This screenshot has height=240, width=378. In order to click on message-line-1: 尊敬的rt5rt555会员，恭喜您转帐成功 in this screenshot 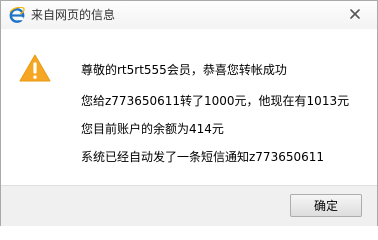, I will do `click(184, 70)`.